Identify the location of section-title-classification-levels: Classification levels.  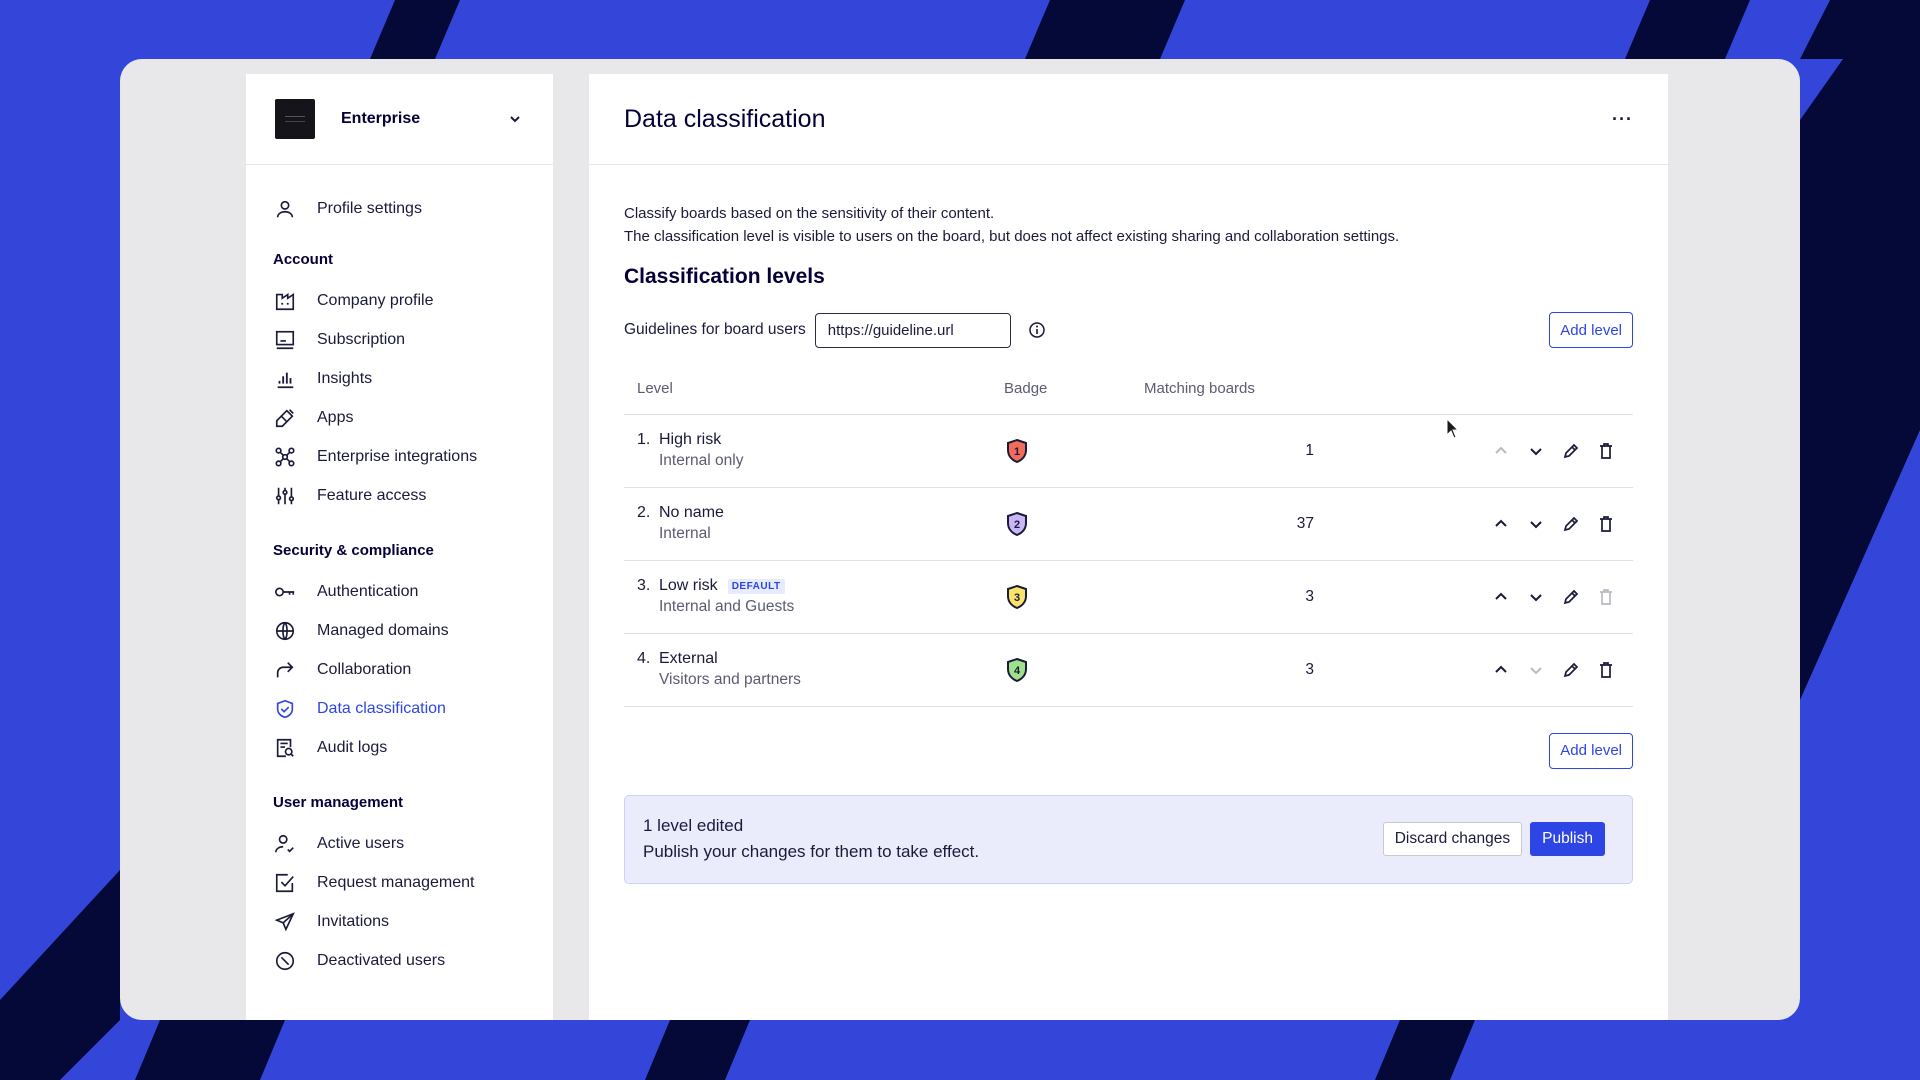
(724, 276).